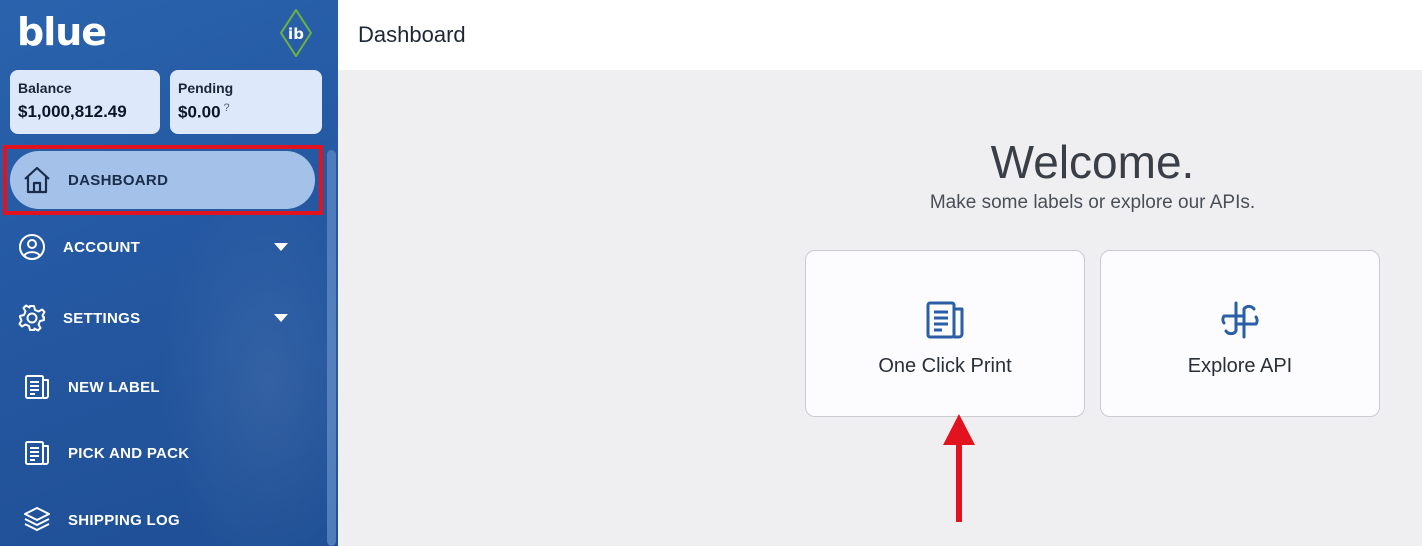  I want to click on gear-icon, so click(32, 318).